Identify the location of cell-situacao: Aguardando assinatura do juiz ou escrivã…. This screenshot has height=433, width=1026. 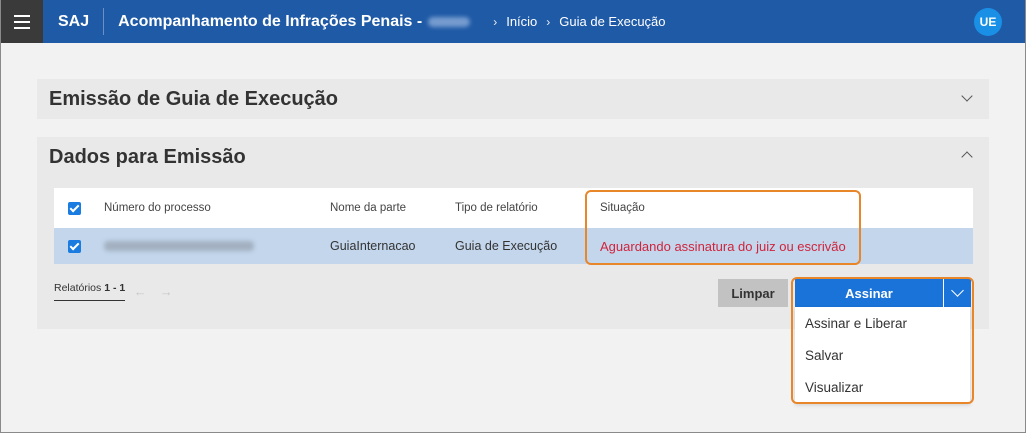
(723, 246).